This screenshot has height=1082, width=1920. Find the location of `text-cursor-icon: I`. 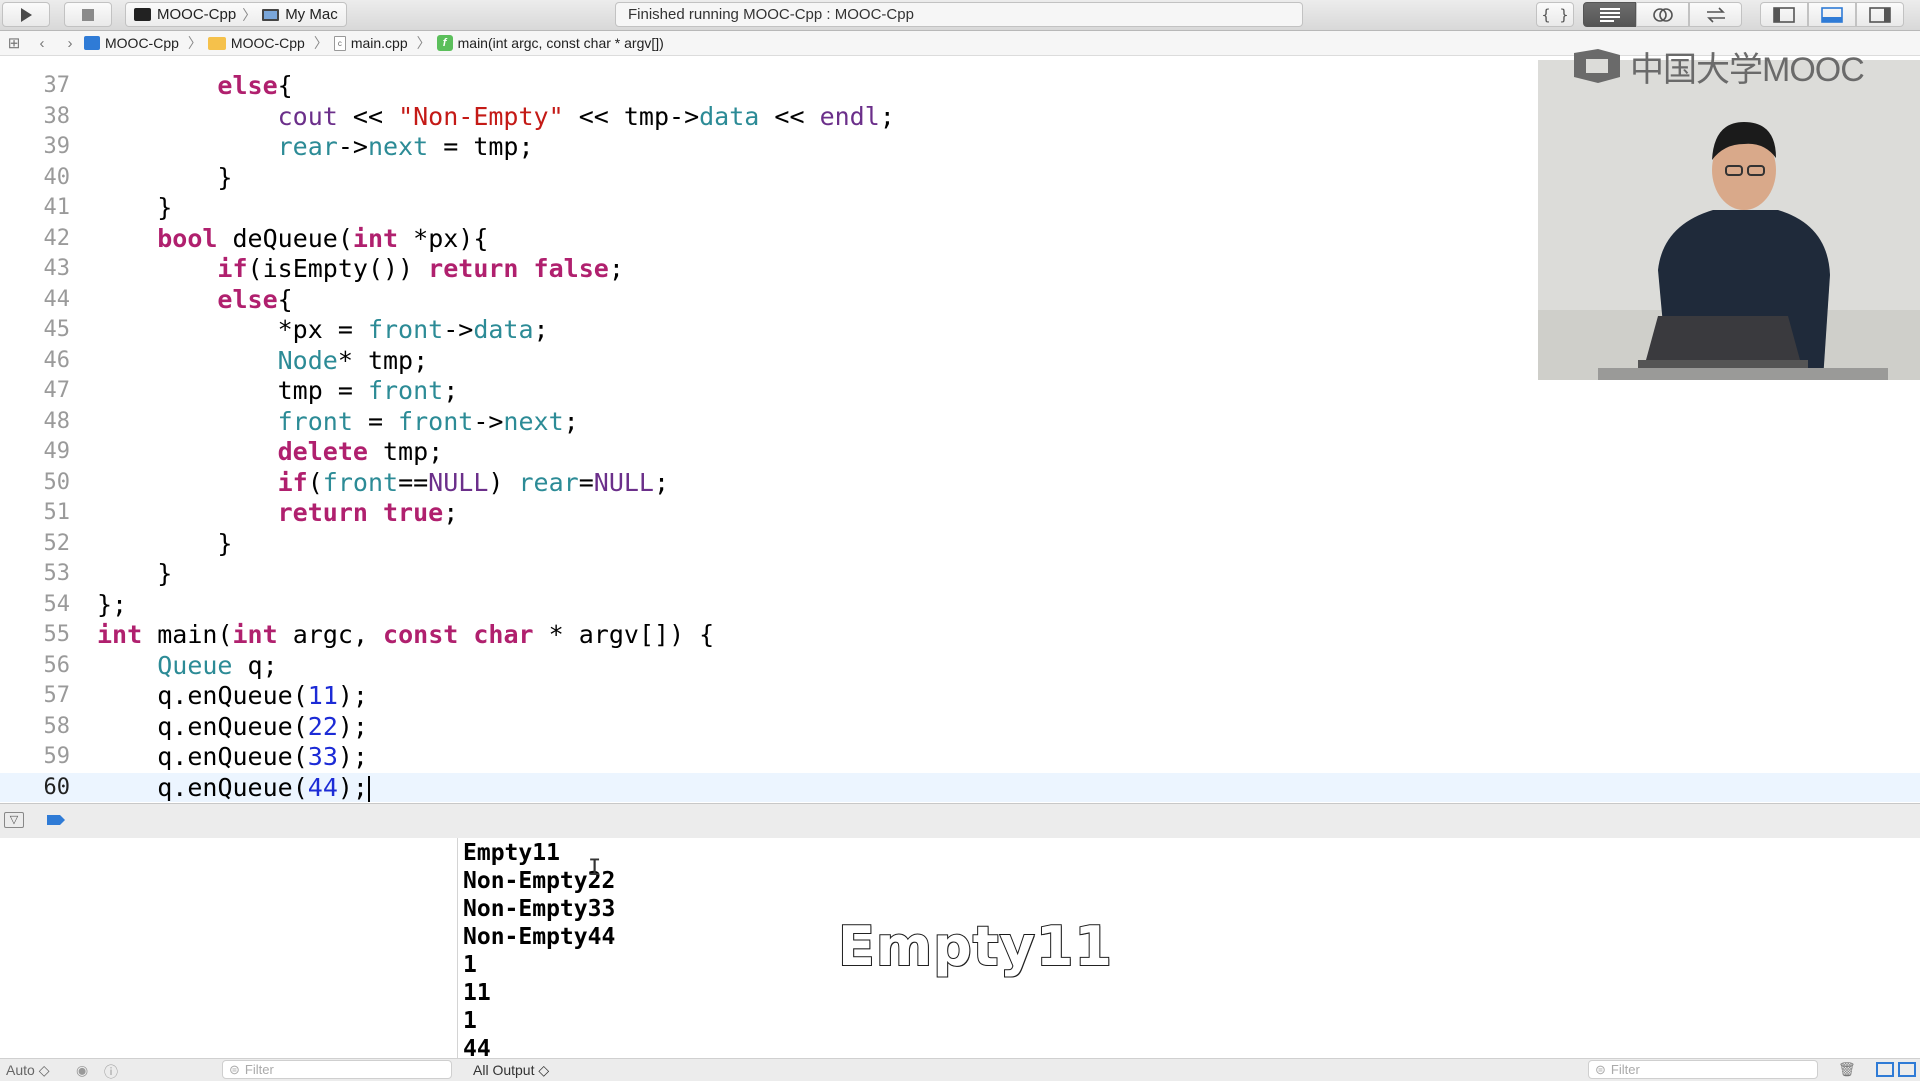

text-cursor-icon: I is located at coordinates (595, 868).